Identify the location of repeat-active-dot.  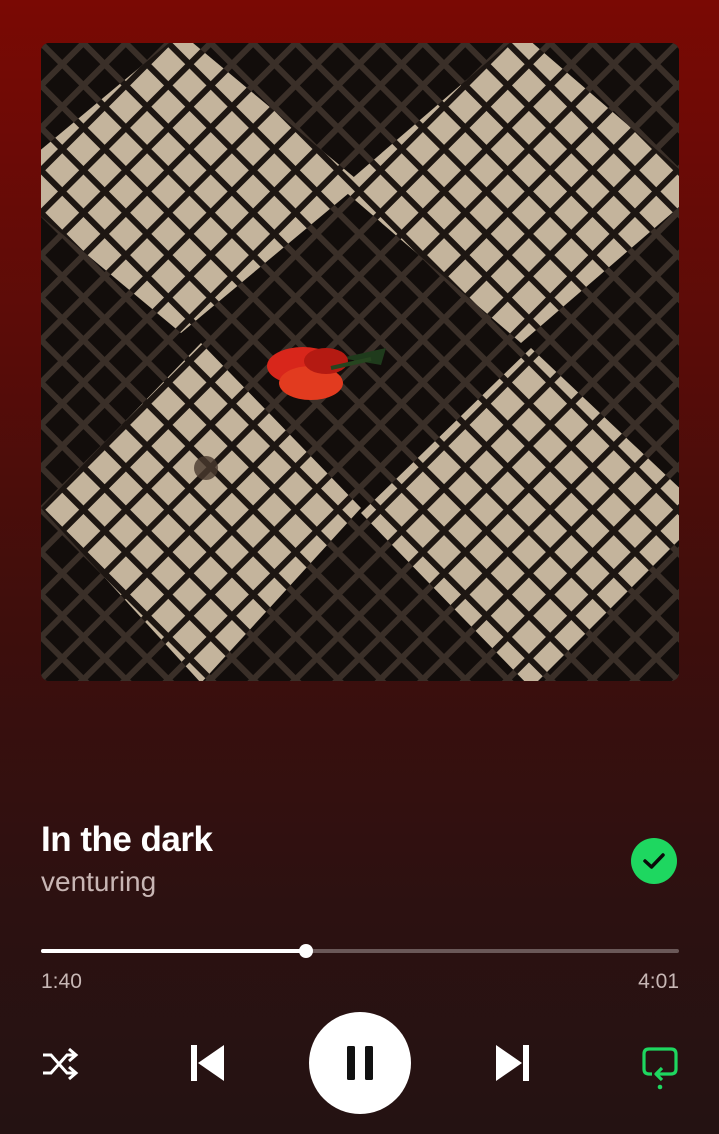
(660, 1087).